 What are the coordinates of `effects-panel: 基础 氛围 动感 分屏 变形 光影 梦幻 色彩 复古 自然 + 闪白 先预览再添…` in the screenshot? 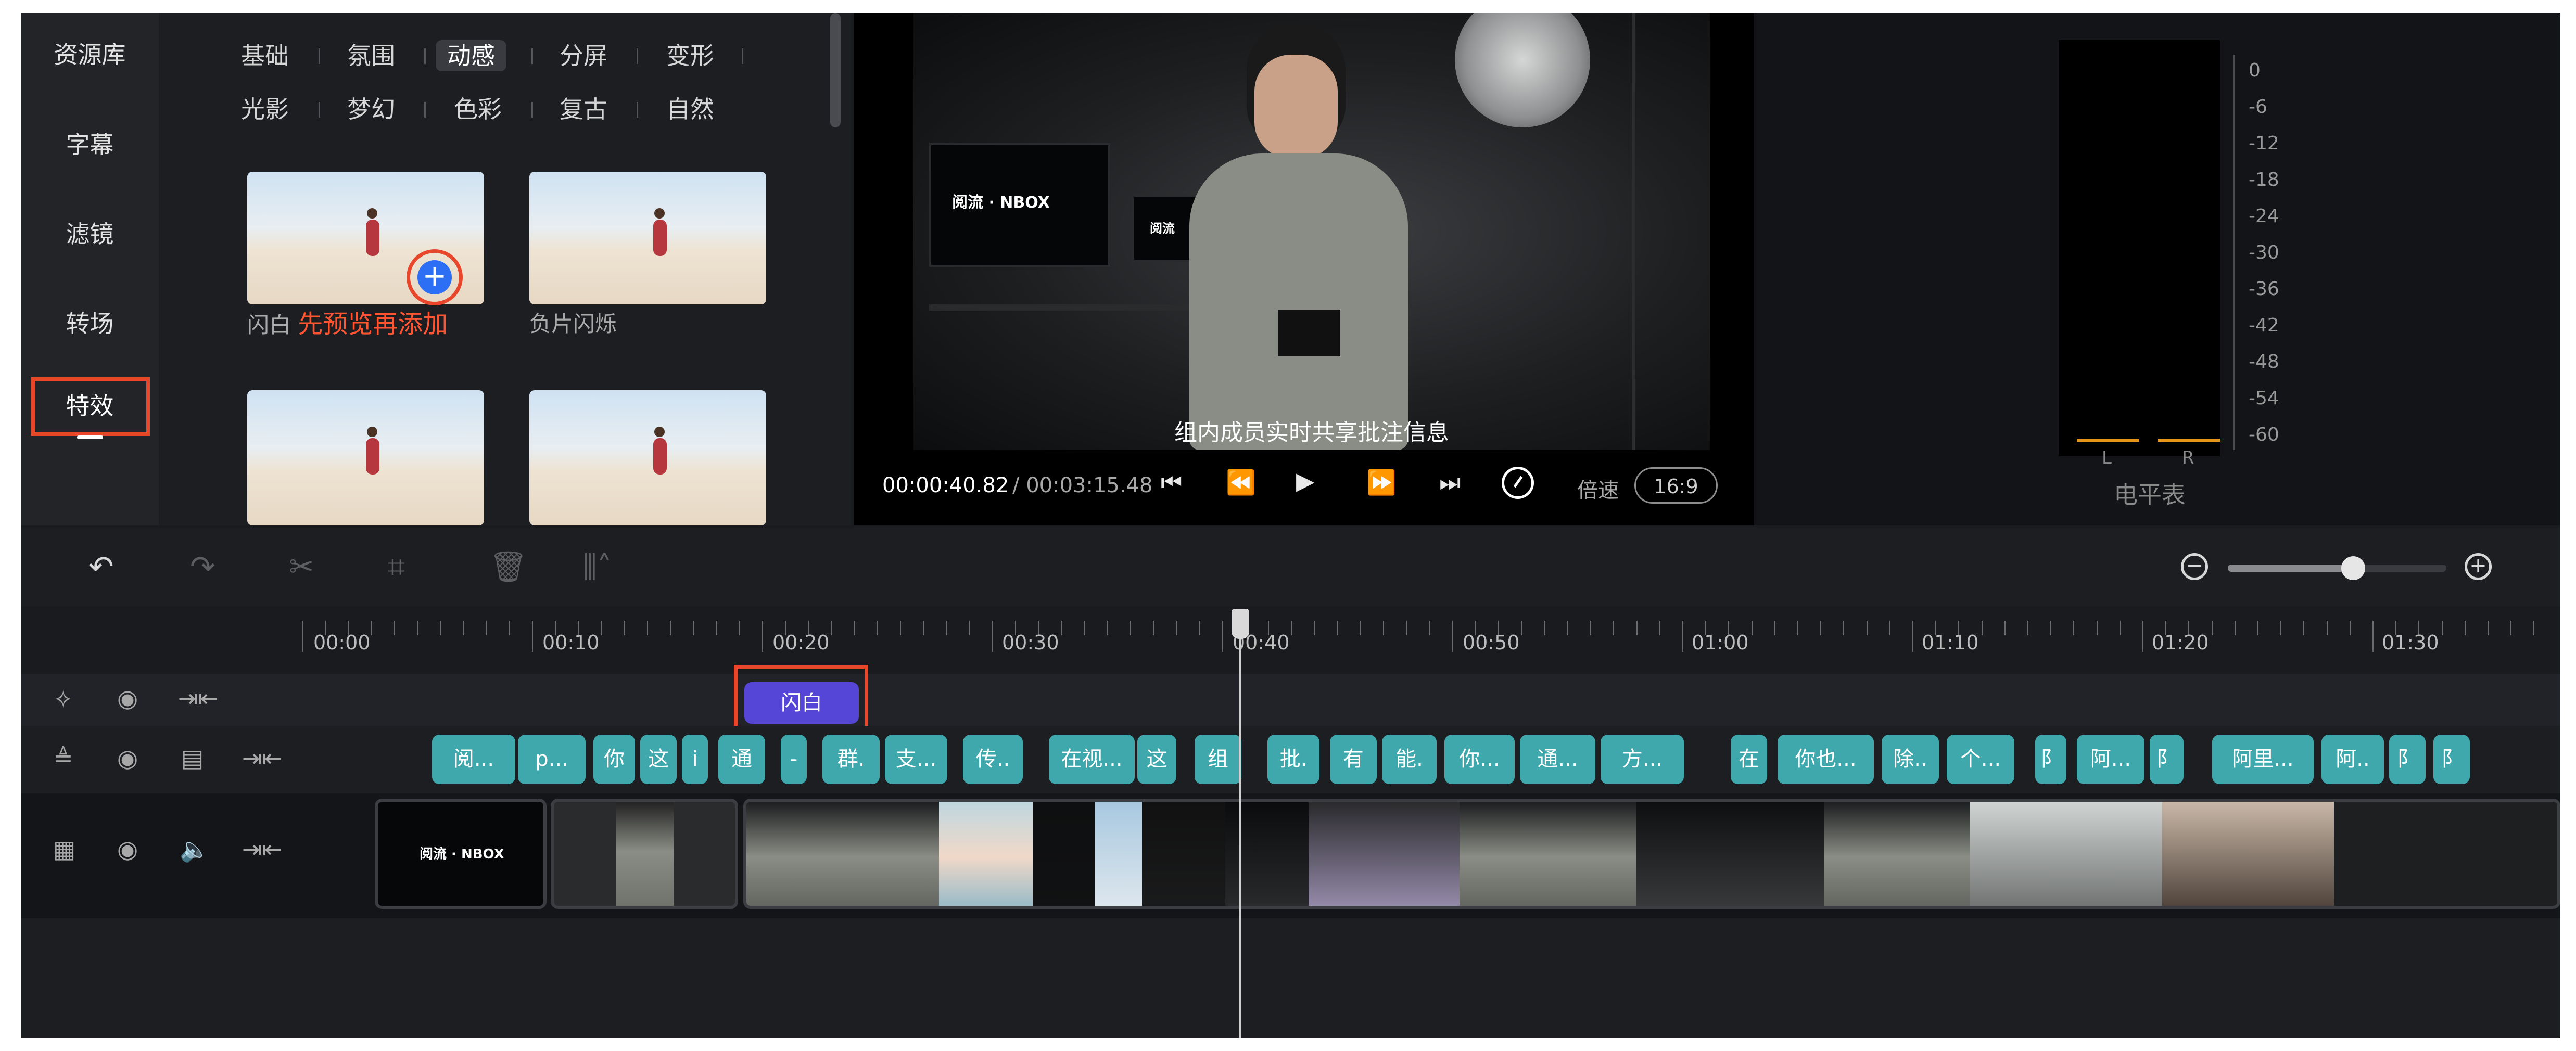 It's located at (505, 269).